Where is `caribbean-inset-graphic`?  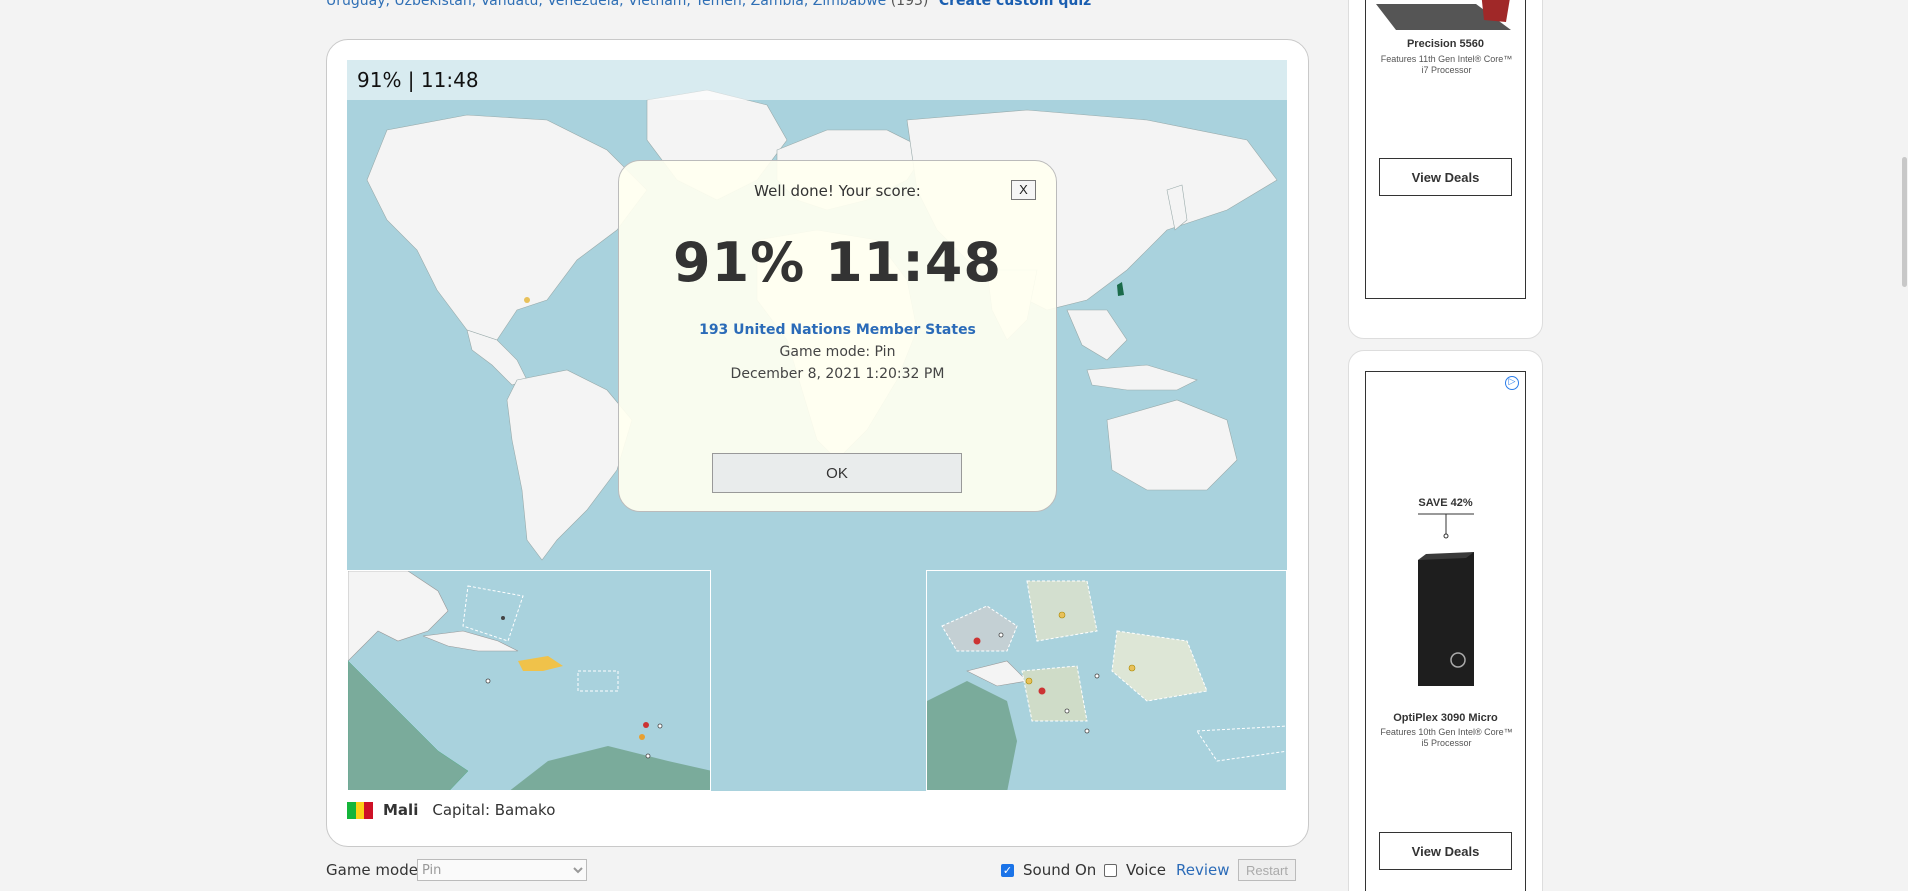
caribbean-inset-graphic is located at coordinates (529, 680).